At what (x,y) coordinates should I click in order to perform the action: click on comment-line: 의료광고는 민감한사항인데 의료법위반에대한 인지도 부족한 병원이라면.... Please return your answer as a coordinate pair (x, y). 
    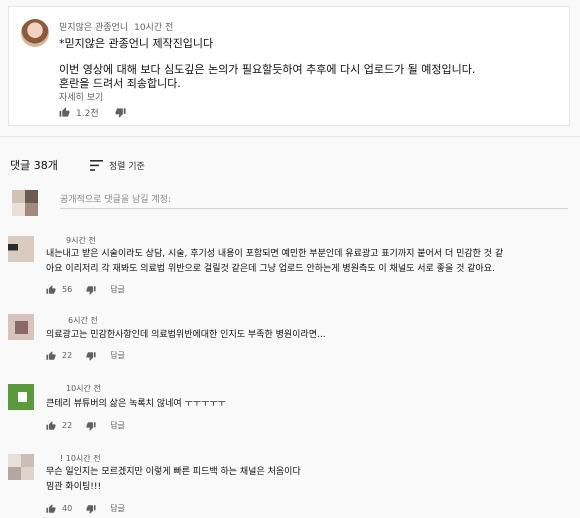
    Looking at the image, I should click on (186, 335).